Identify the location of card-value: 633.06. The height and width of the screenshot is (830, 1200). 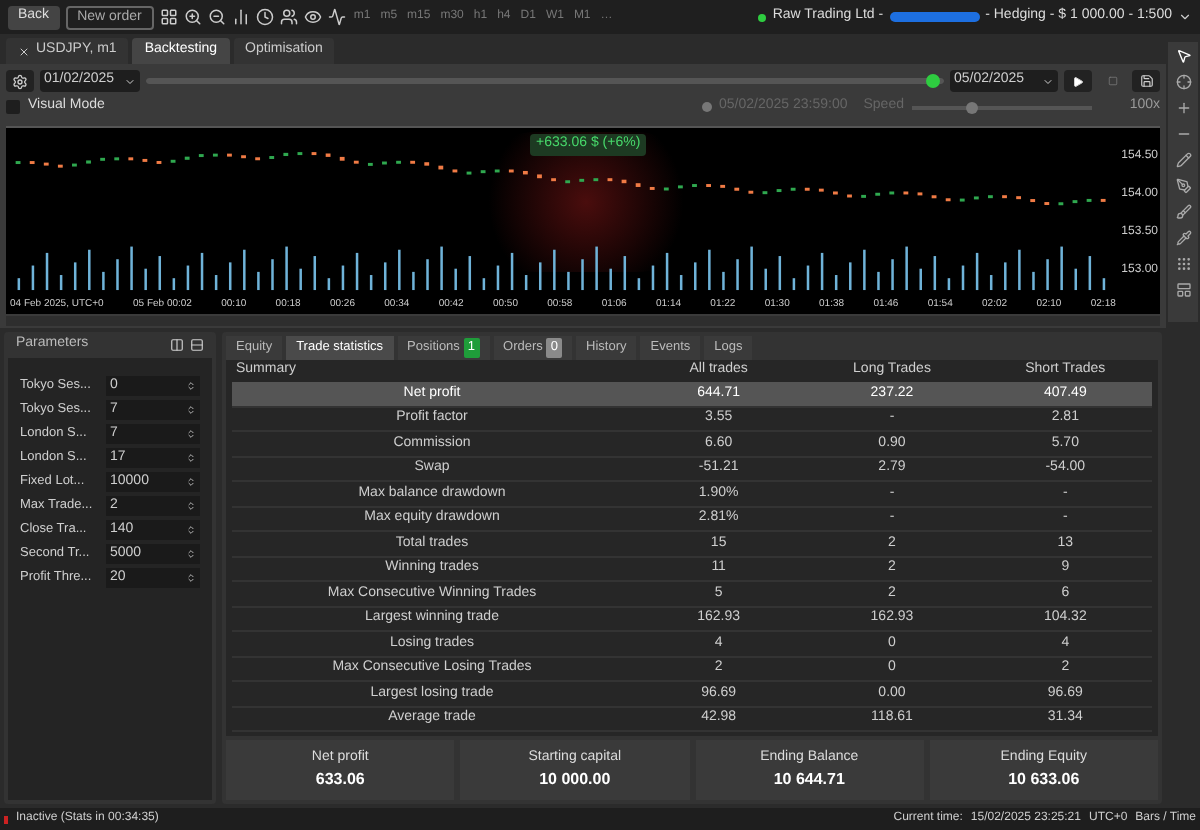
(340, 780).